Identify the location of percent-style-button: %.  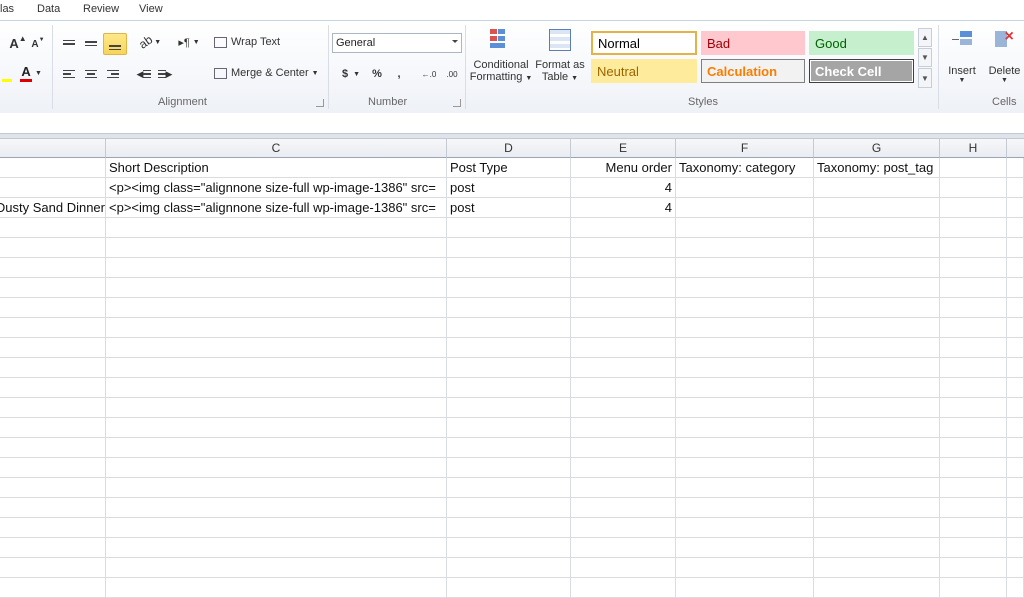
(377, 74).